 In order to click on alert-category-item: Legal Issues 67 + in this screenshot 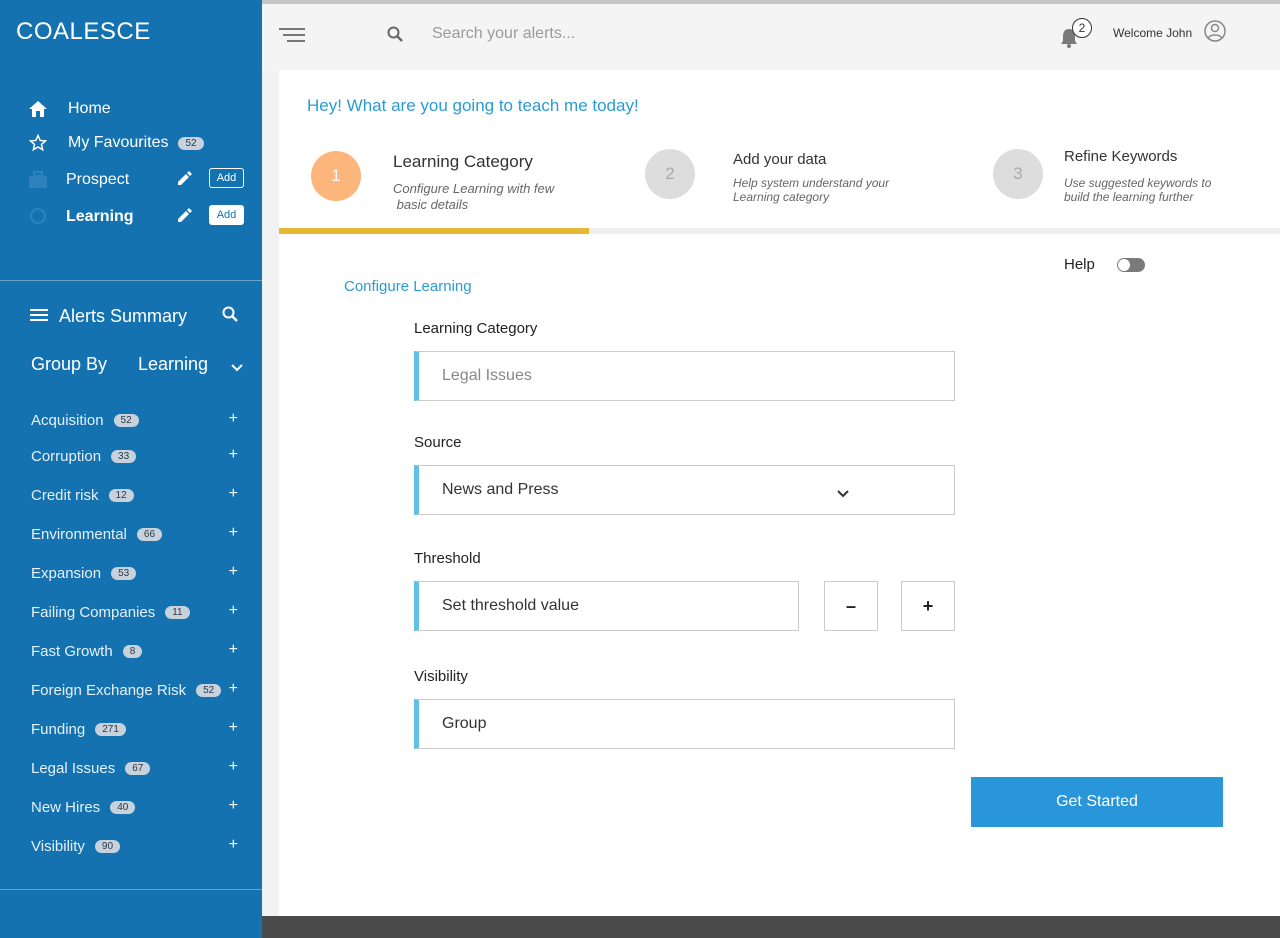, I will do `click(136, 768)`.